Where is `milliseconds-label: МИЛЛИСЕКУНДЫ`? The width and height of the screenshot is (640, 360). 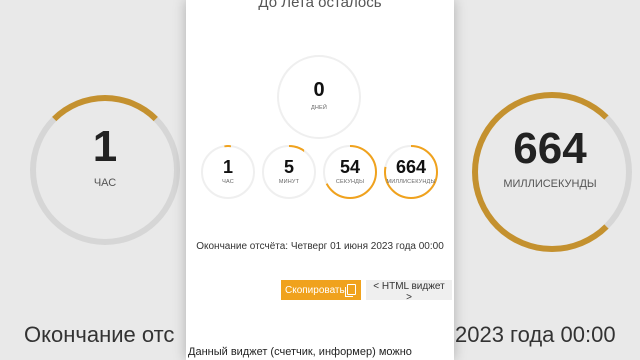
milliseconds-label: МИЛЛИСЕКУНДЫ is located at coordinates (411, 182).